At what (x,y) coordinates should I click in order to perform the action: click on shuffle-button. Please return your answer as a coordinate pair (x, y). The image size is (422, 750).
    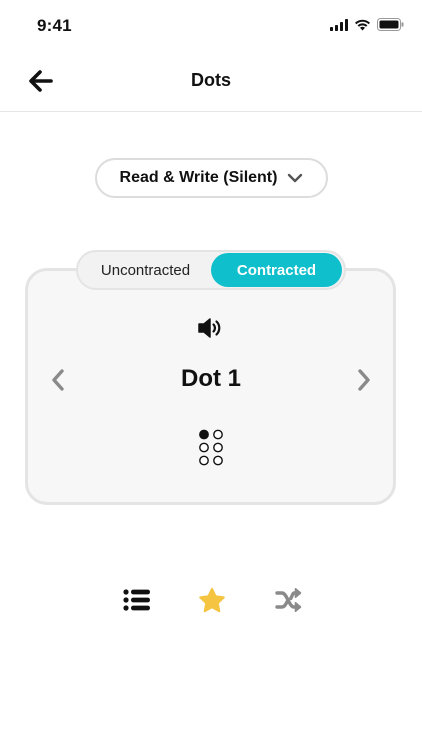
    Looking at the image, I should click on (289, 600).